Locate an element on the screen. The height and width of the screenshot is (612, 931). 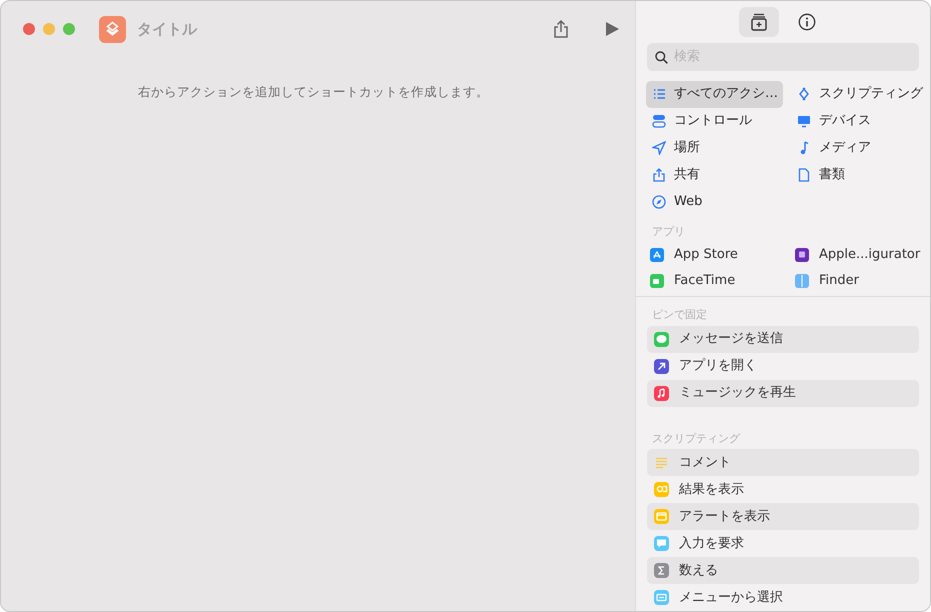
empty-message: 右からアクションを追加してショートカットを作成します。 is located at coordinates (313, 91).